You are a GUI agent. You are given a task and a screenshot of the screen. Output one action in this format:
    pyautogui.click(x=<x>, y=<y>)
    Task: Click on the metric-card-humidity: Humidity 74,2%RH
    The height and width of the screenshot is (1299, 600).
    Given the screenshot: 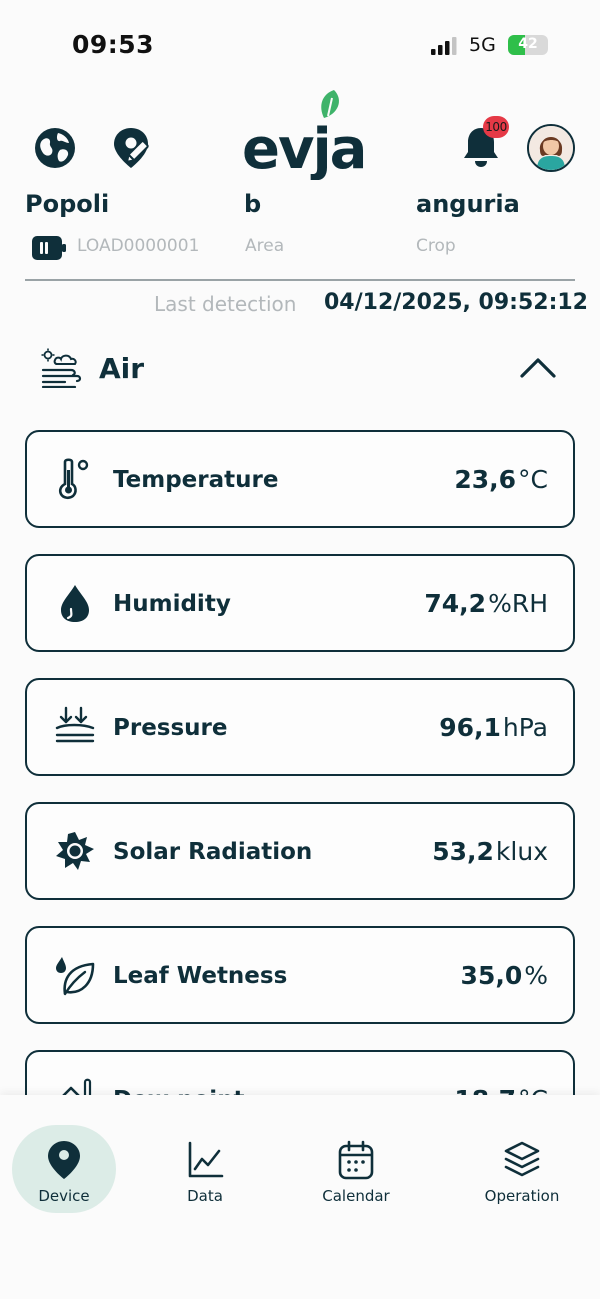 What is the action you would take?
    pyautogui.click(x=300, y=603)
    